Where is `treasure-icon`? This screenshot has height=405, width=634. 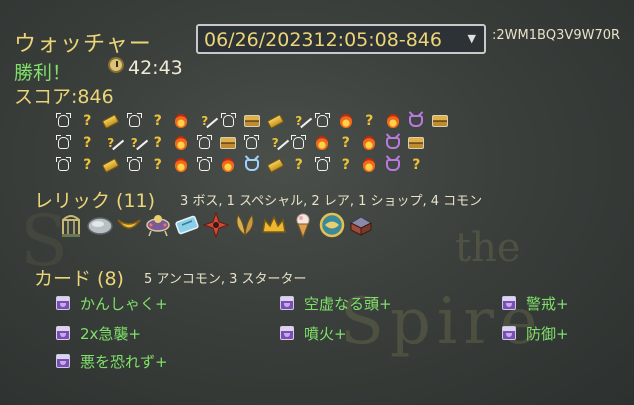 treasure-icon is located at coordinates (251, 121).